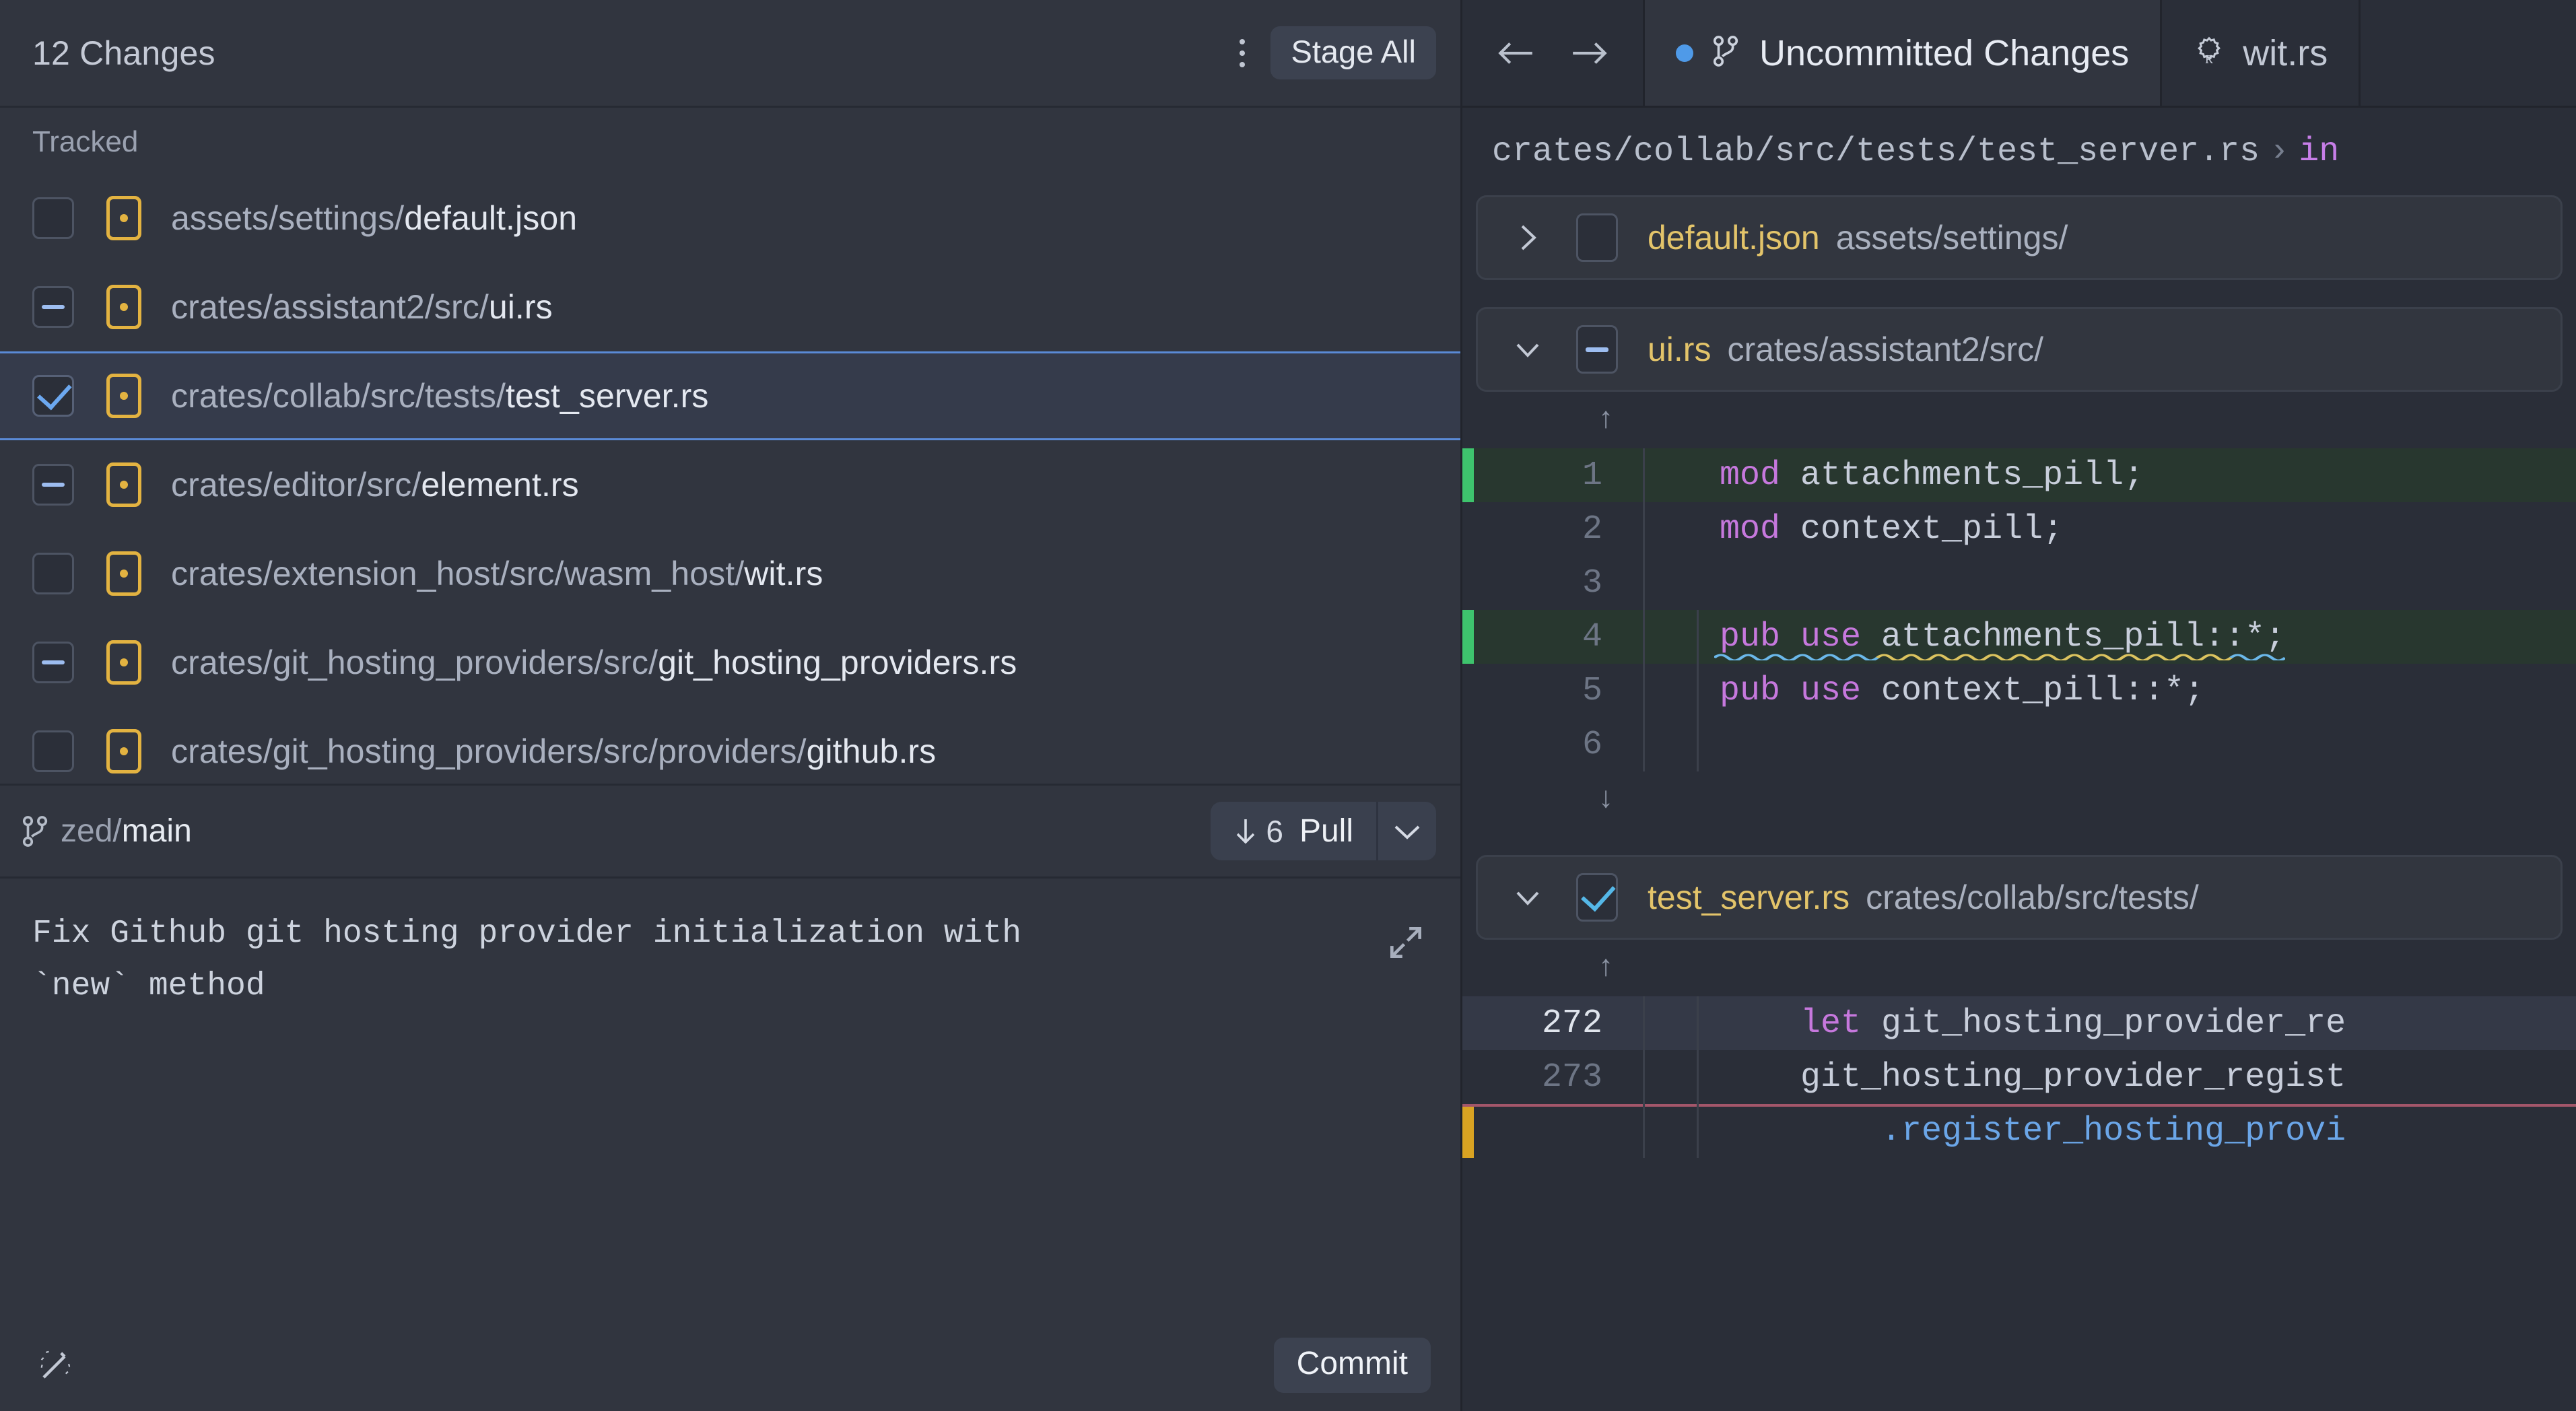 This screenshot has width=2576, height=1411. What do you see at coordinates (730, 395) in the screenshot?
I see `file-row-selected: crates/collab/src/tests/test_server.rs` at bounding box center [730, 395].